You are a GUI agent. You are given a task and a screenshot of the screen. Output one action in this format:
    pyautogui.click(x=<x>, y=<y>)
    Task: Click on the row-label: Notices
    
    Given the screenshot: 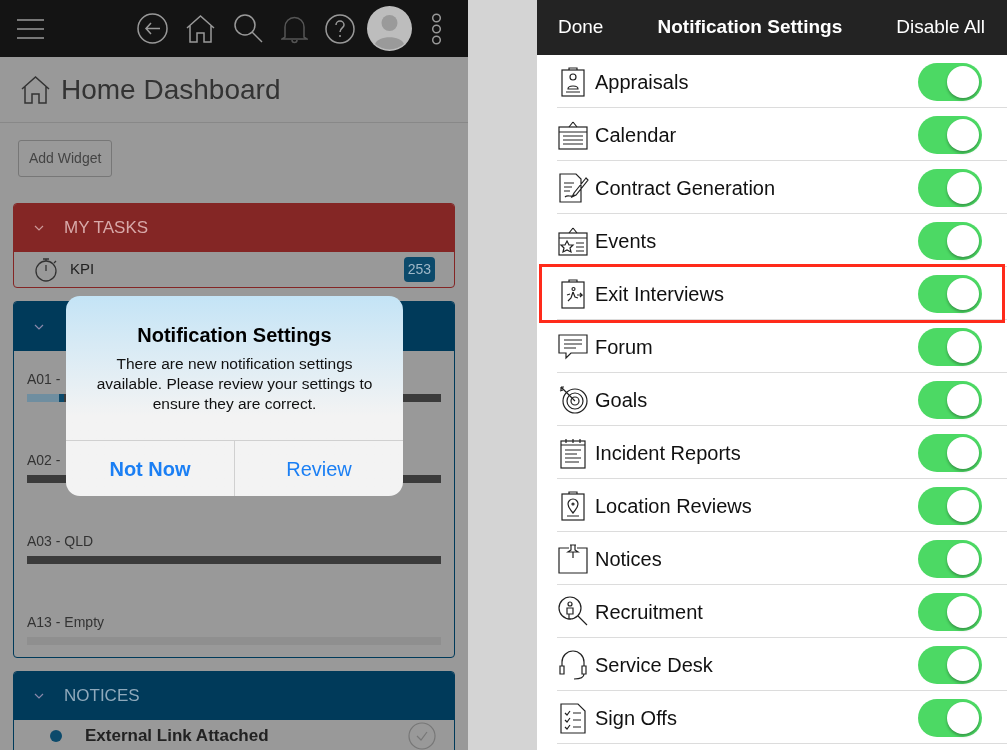 What is the action you would take?
    pyautogui.click(x=628, y=559)
    